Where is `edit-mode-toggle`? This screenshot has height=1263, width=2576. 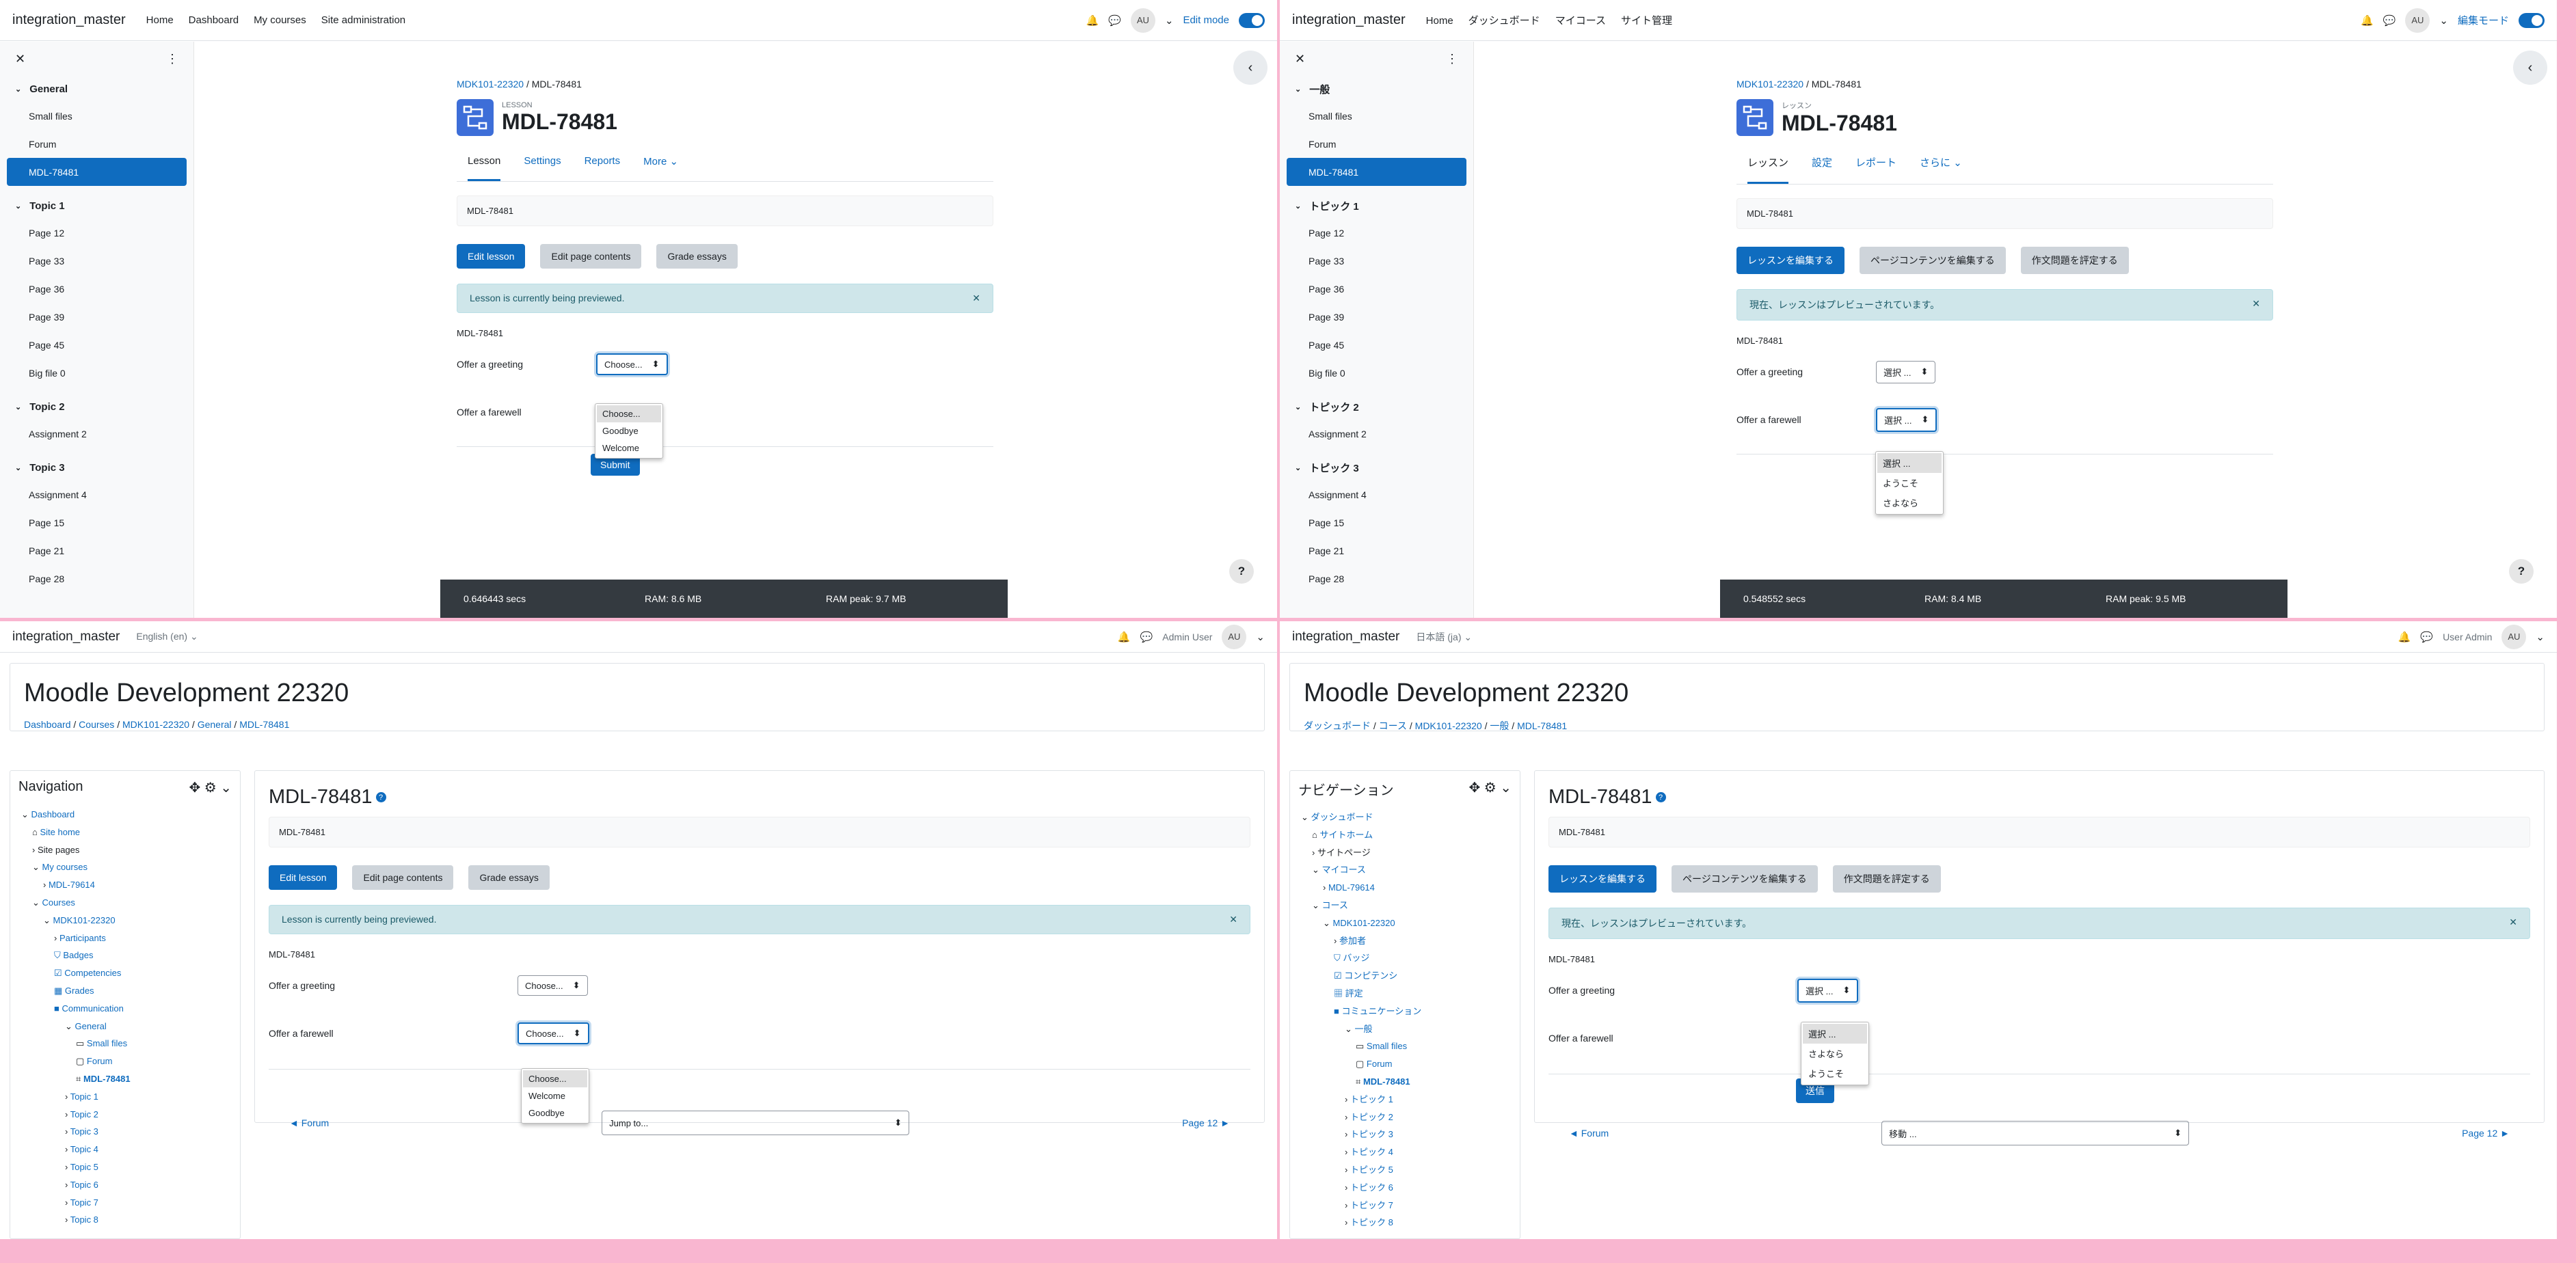 edit-mode-toggle is located at coordinates (1252, 20).